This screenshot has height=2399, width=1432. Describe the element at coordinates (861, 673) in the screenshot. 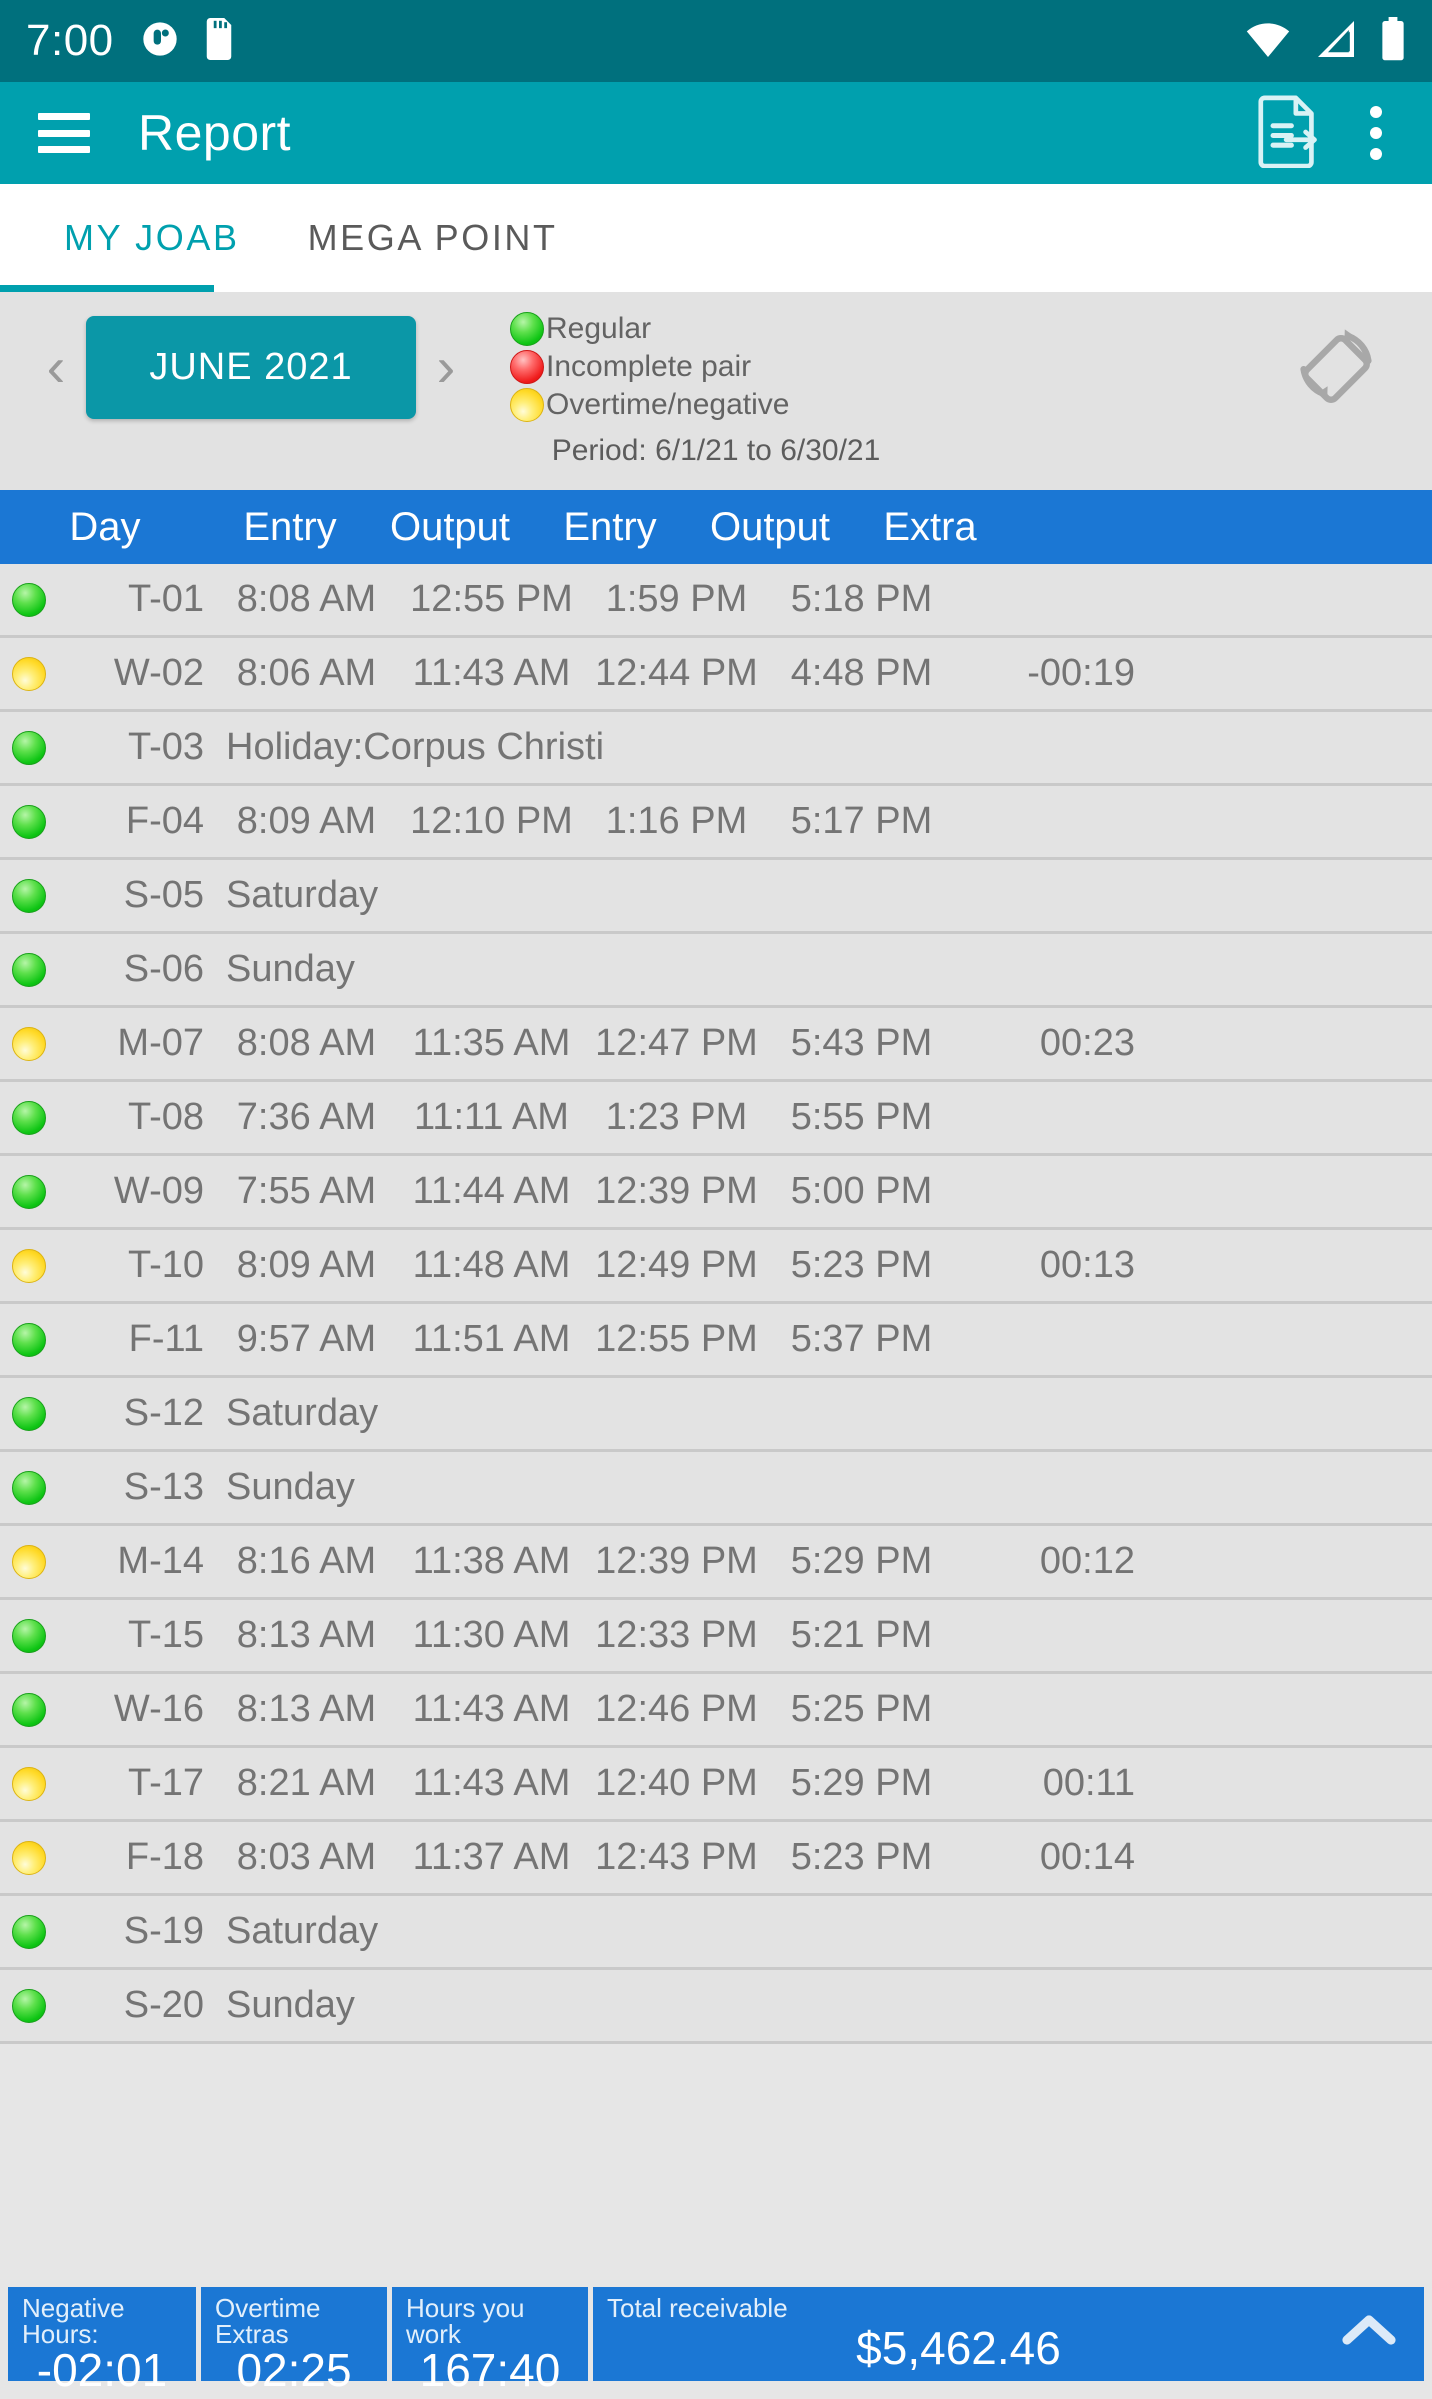

I see `cell-output-2: 4:48 PM` at that location.